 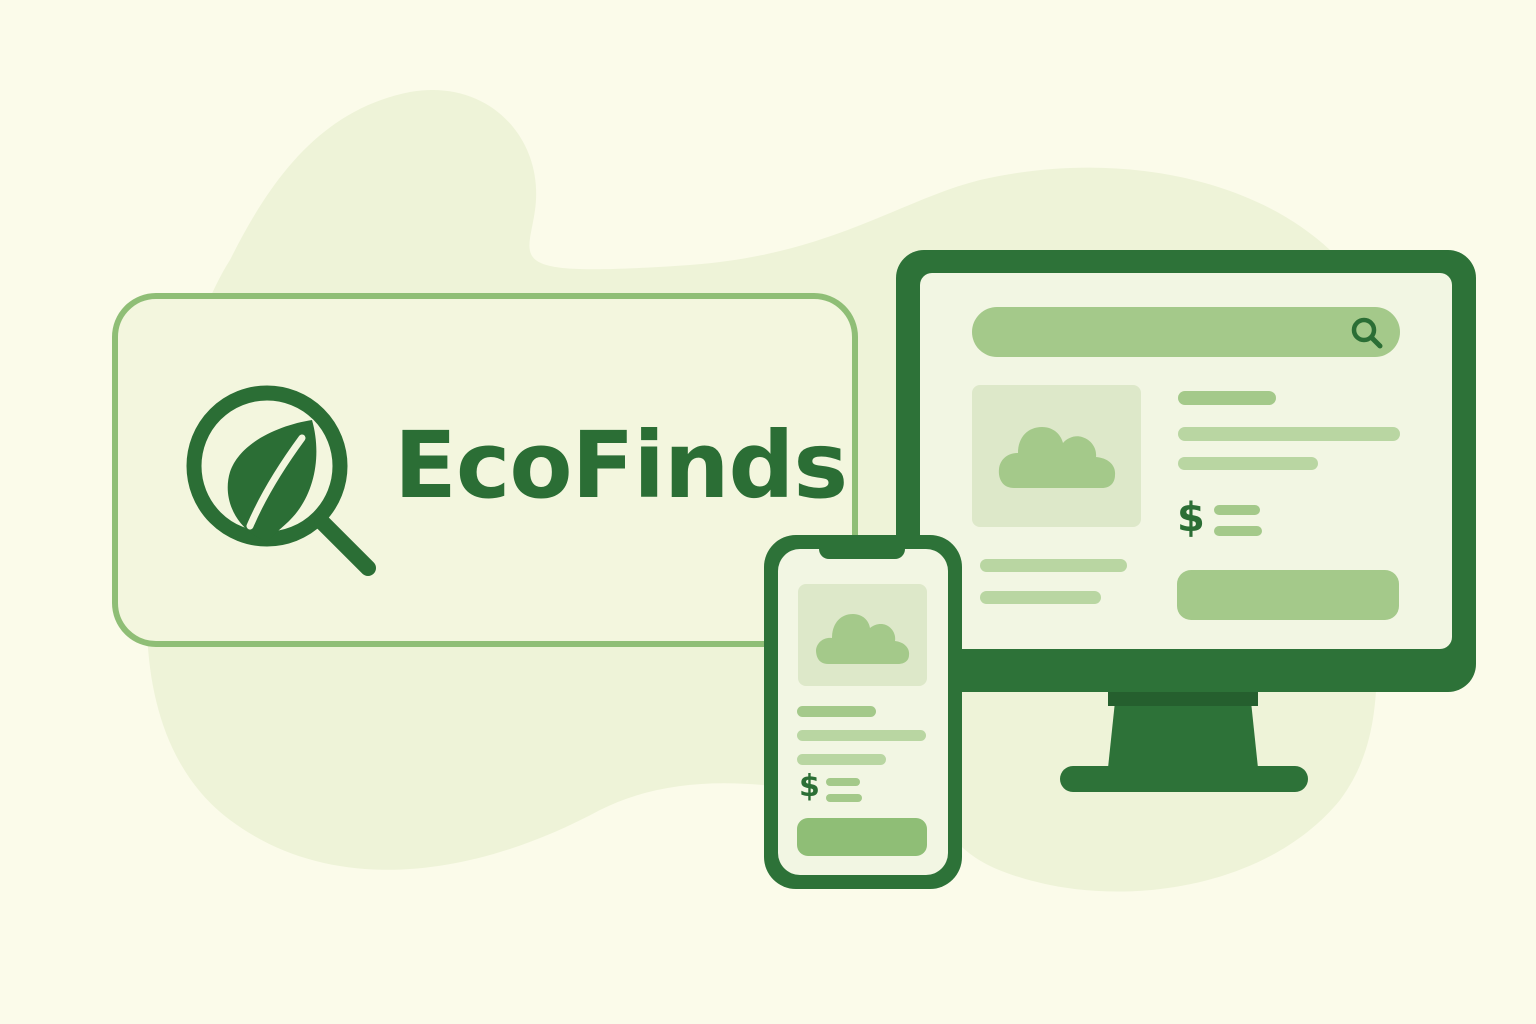 I want to click on phone-title-placeholder, so click(x=836, y=711).